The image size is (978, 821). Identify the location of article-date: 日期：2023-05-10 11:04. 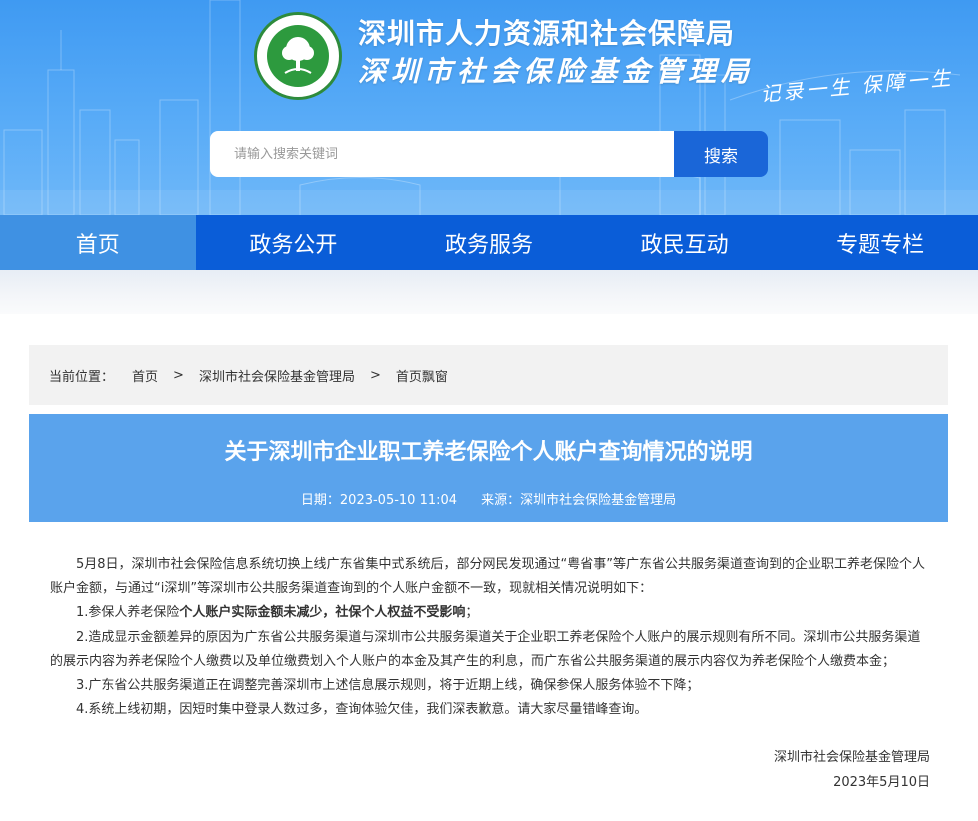
(379, 500).